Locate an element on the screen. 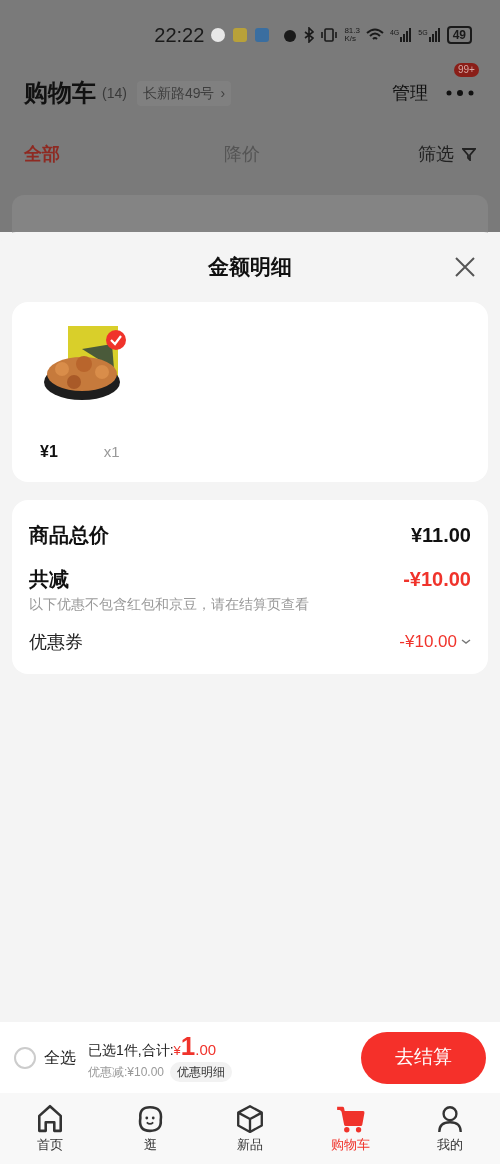  tab-bar-item: 首页 is located at coordinates (50, 1128).